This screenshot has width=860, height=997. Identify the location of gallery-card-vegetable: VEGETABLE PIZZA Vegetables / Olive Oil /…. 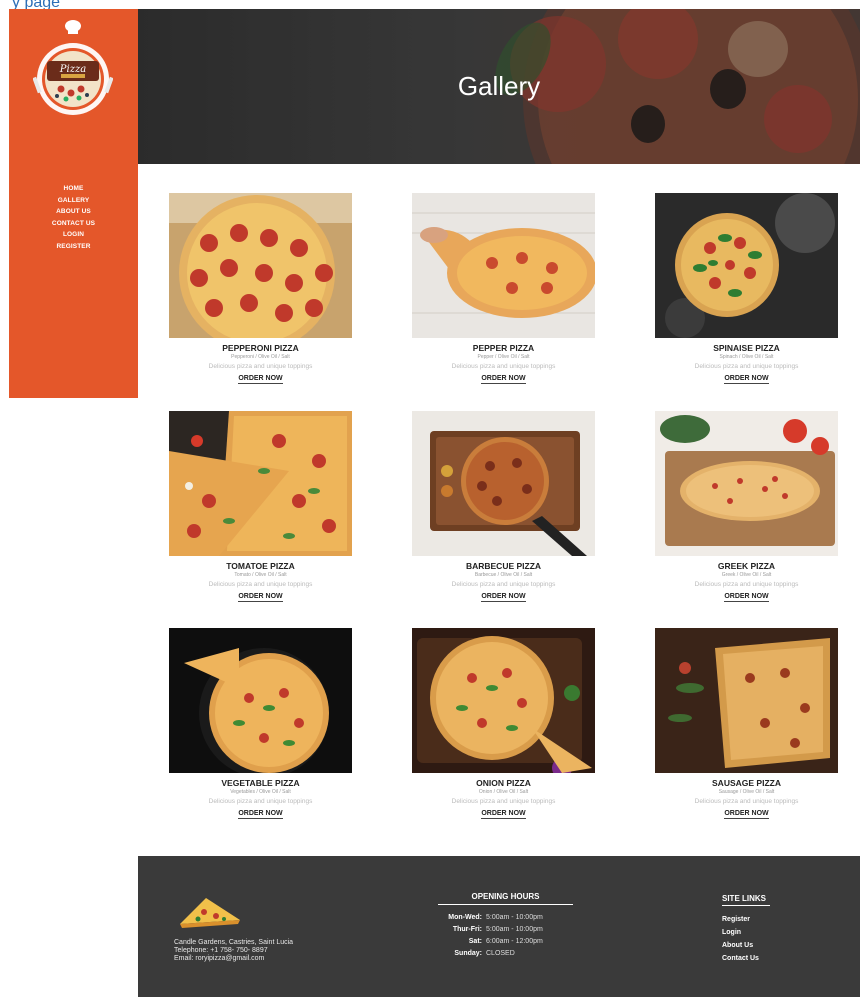
(260, 728).